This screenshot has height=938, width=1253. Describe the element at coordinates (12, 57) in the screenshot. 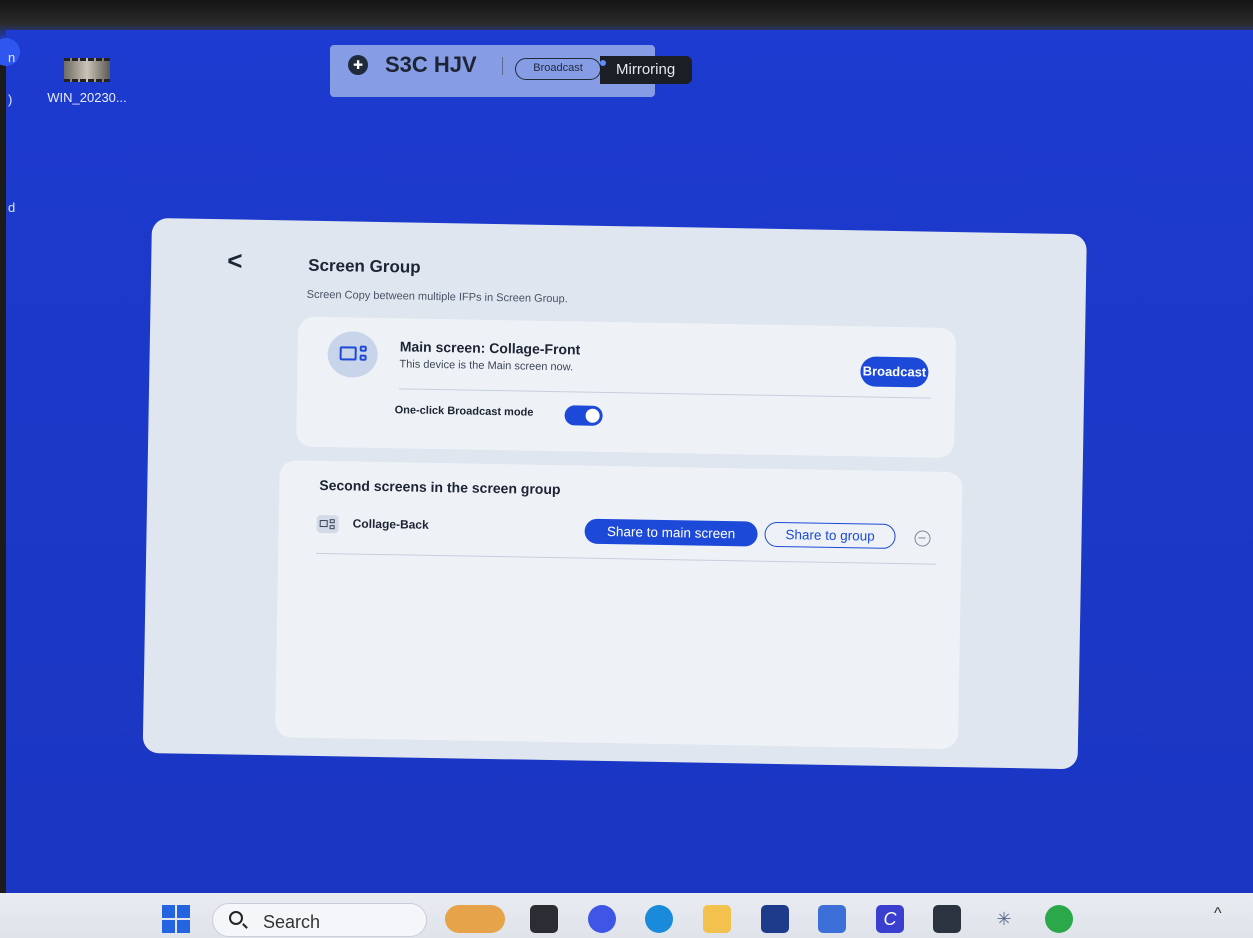

I see `desktop-edge-text: n` at that location.